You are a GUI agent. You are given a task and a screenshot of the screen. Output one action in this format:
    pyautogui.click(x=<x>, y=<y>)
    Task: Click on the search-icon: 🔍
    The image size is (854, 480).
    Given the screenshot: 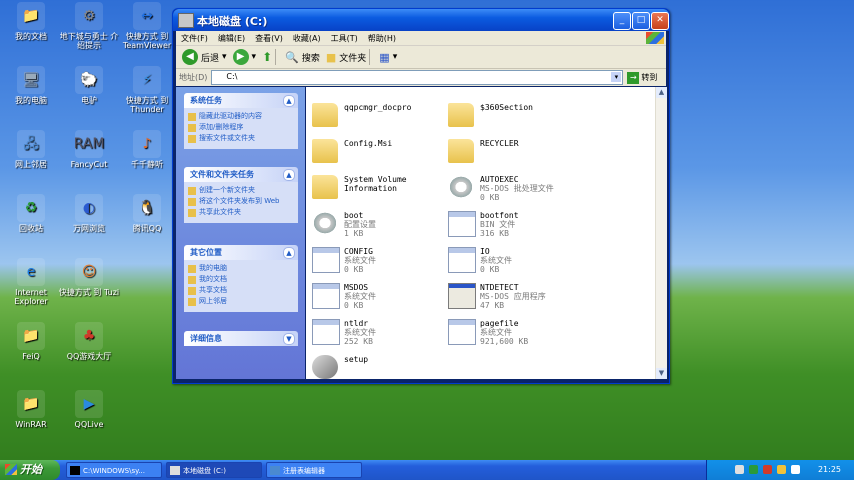 What is the action you would take?
    pyautogui.click(x=292, y=57)
    